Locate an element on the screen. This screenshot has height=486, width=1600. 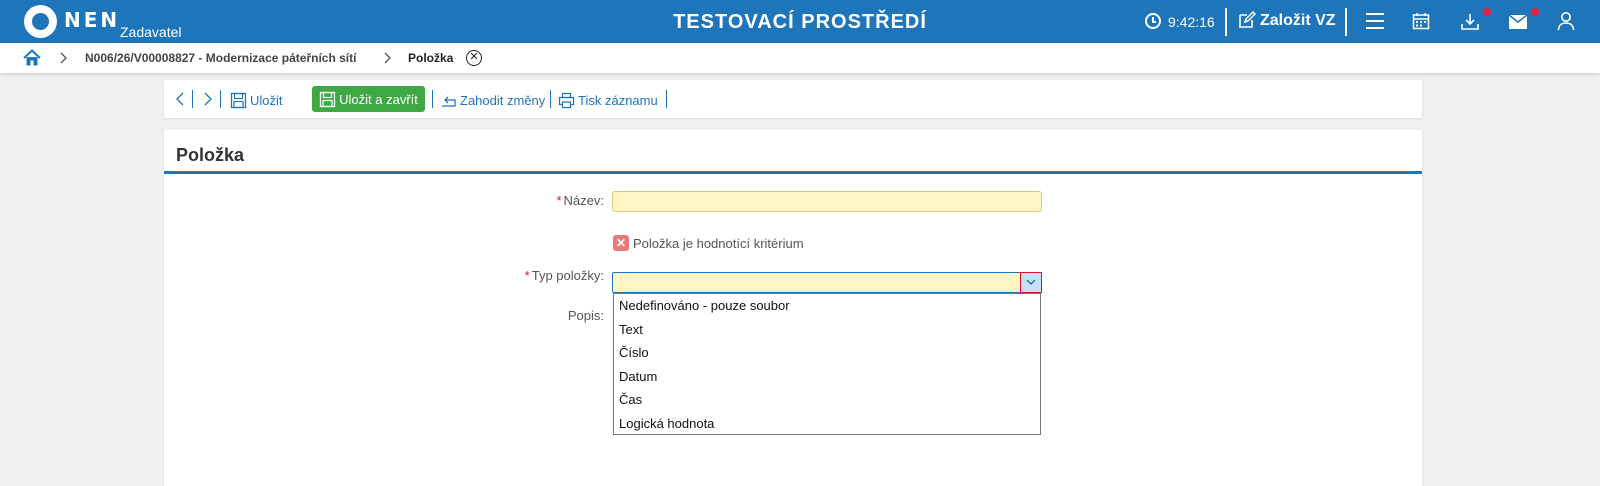
dropdown-toggle-button is located at coordinates (1031, 282).